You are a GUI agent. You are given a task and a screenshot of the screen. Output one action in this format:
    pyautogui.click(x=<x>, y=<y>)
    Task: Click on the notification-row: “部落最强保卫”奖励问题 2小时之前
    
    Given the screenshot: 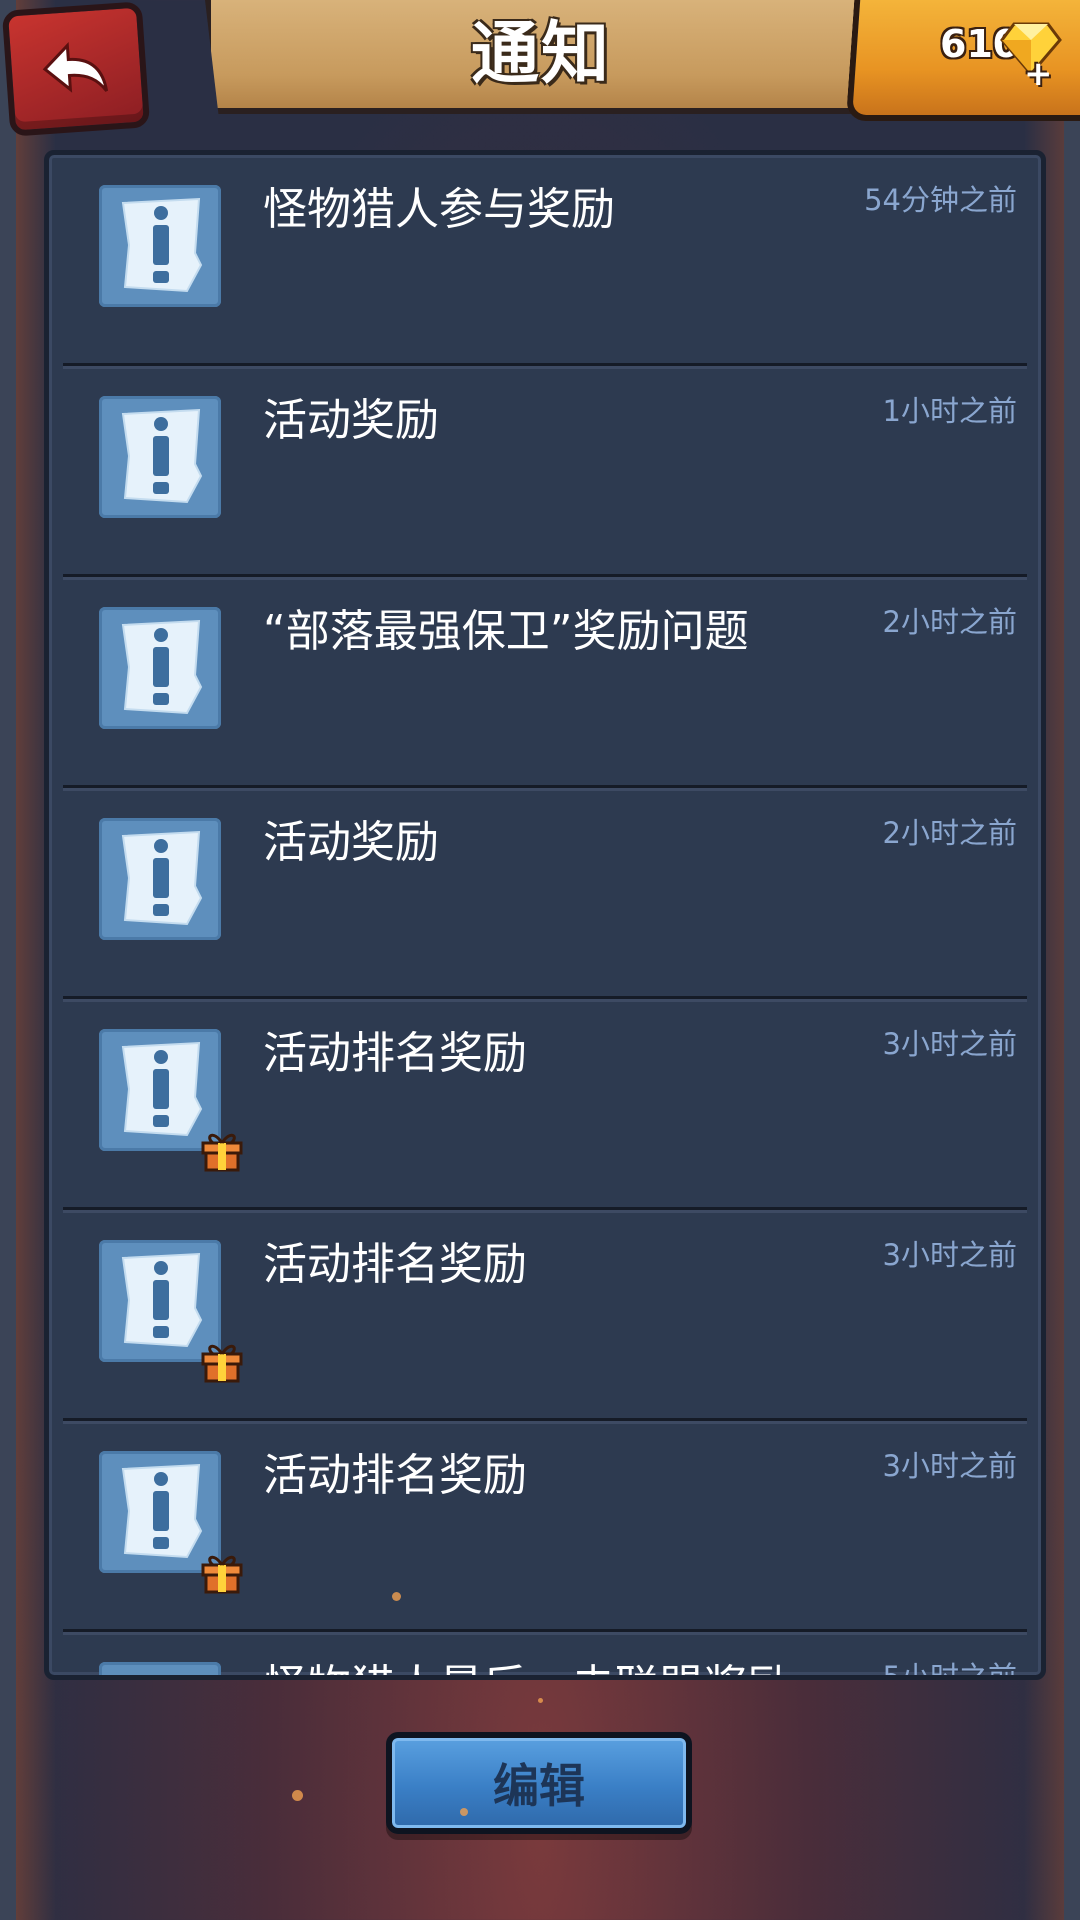 What is the action you would take?
    pyautogui.click(x=545, y=682)
    